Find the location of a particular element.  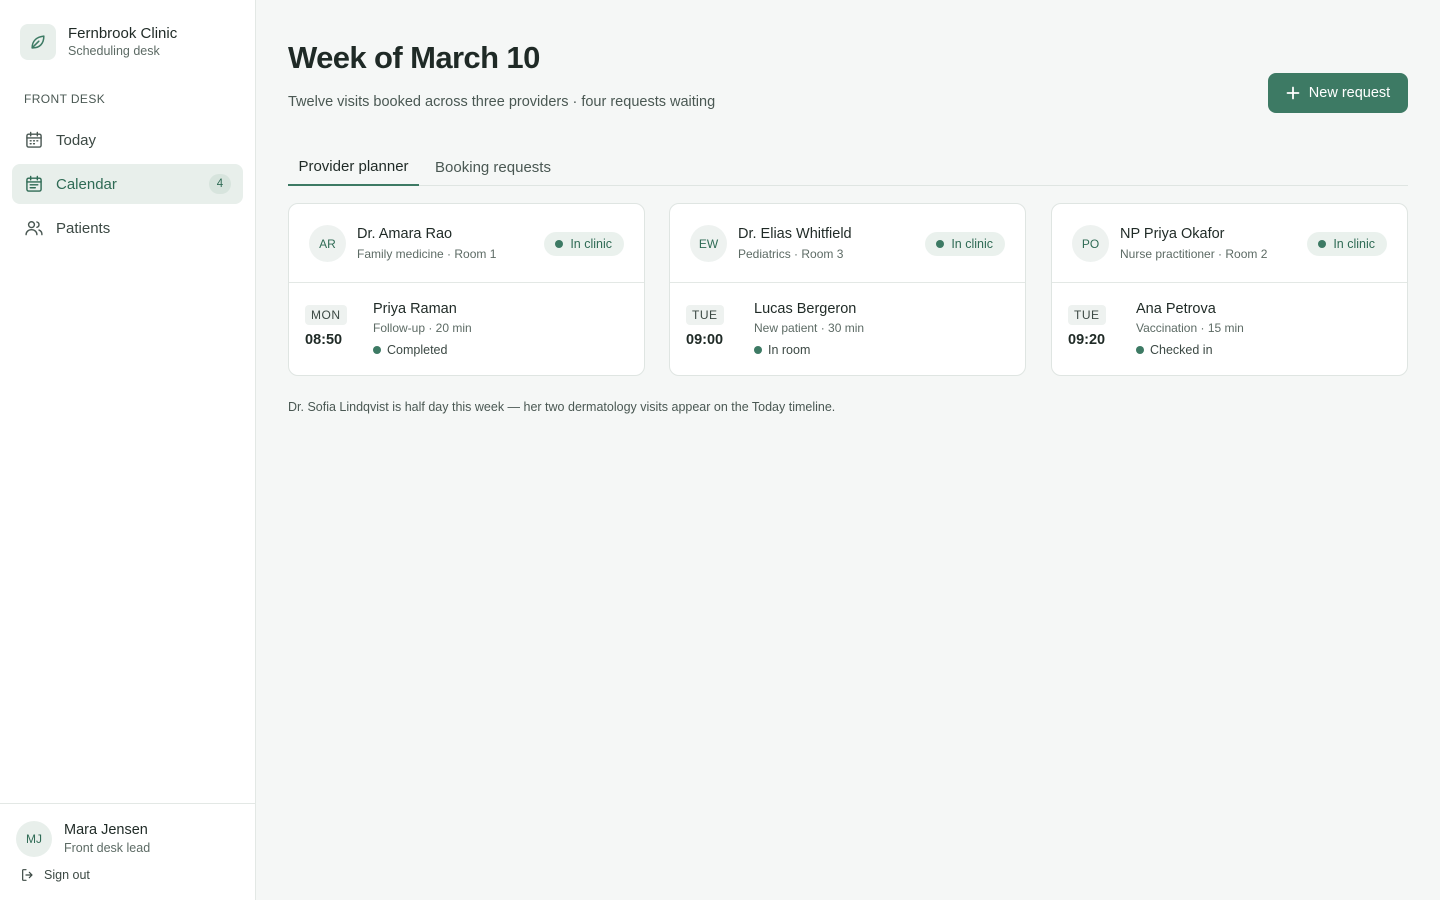

sidebar-item-label: Patients is located at coordinates (83, 228).